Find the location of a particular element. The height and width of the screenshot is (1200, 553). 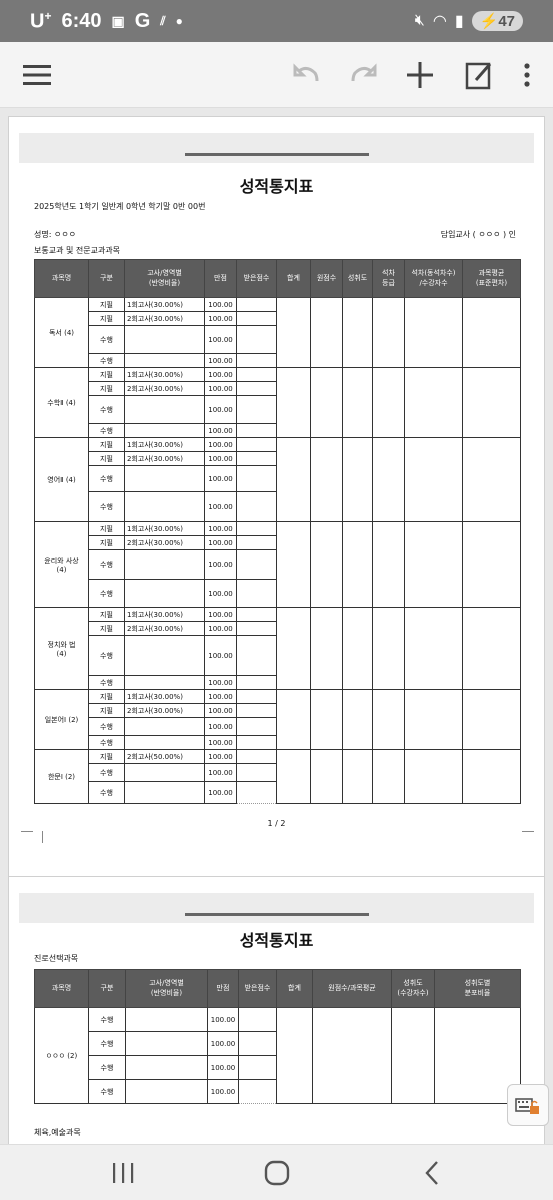

signal-icon: ▮ is located at coordinates (459, 21).